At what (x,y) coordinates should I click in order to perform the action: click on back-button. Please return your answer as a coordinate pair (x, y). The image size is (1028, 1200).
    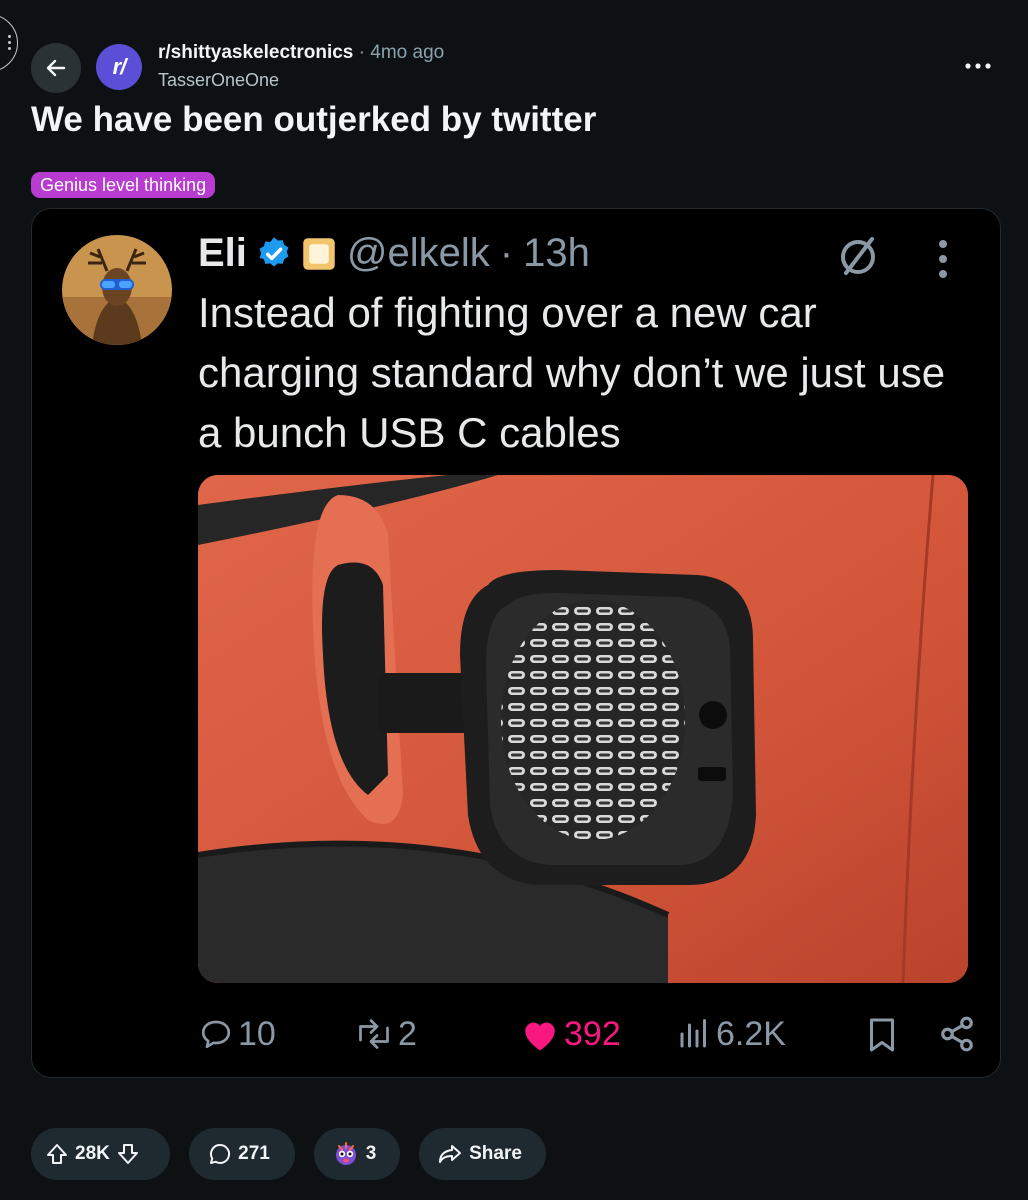
    Looking at the image, I should click on (56, 68).